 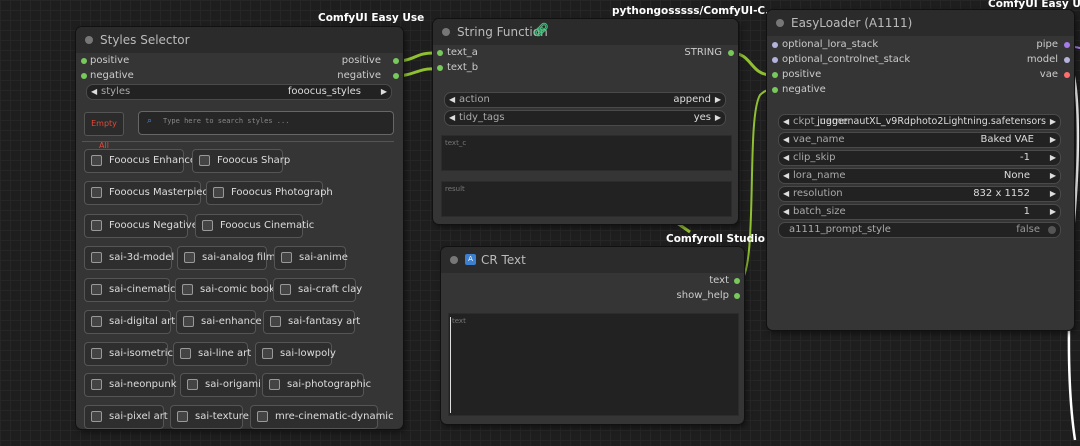 What do you see at coordinates (852, 23) in the screenshot?
I see `node-title: EasyLoader (A1111)` at bounding box center [852, 23].